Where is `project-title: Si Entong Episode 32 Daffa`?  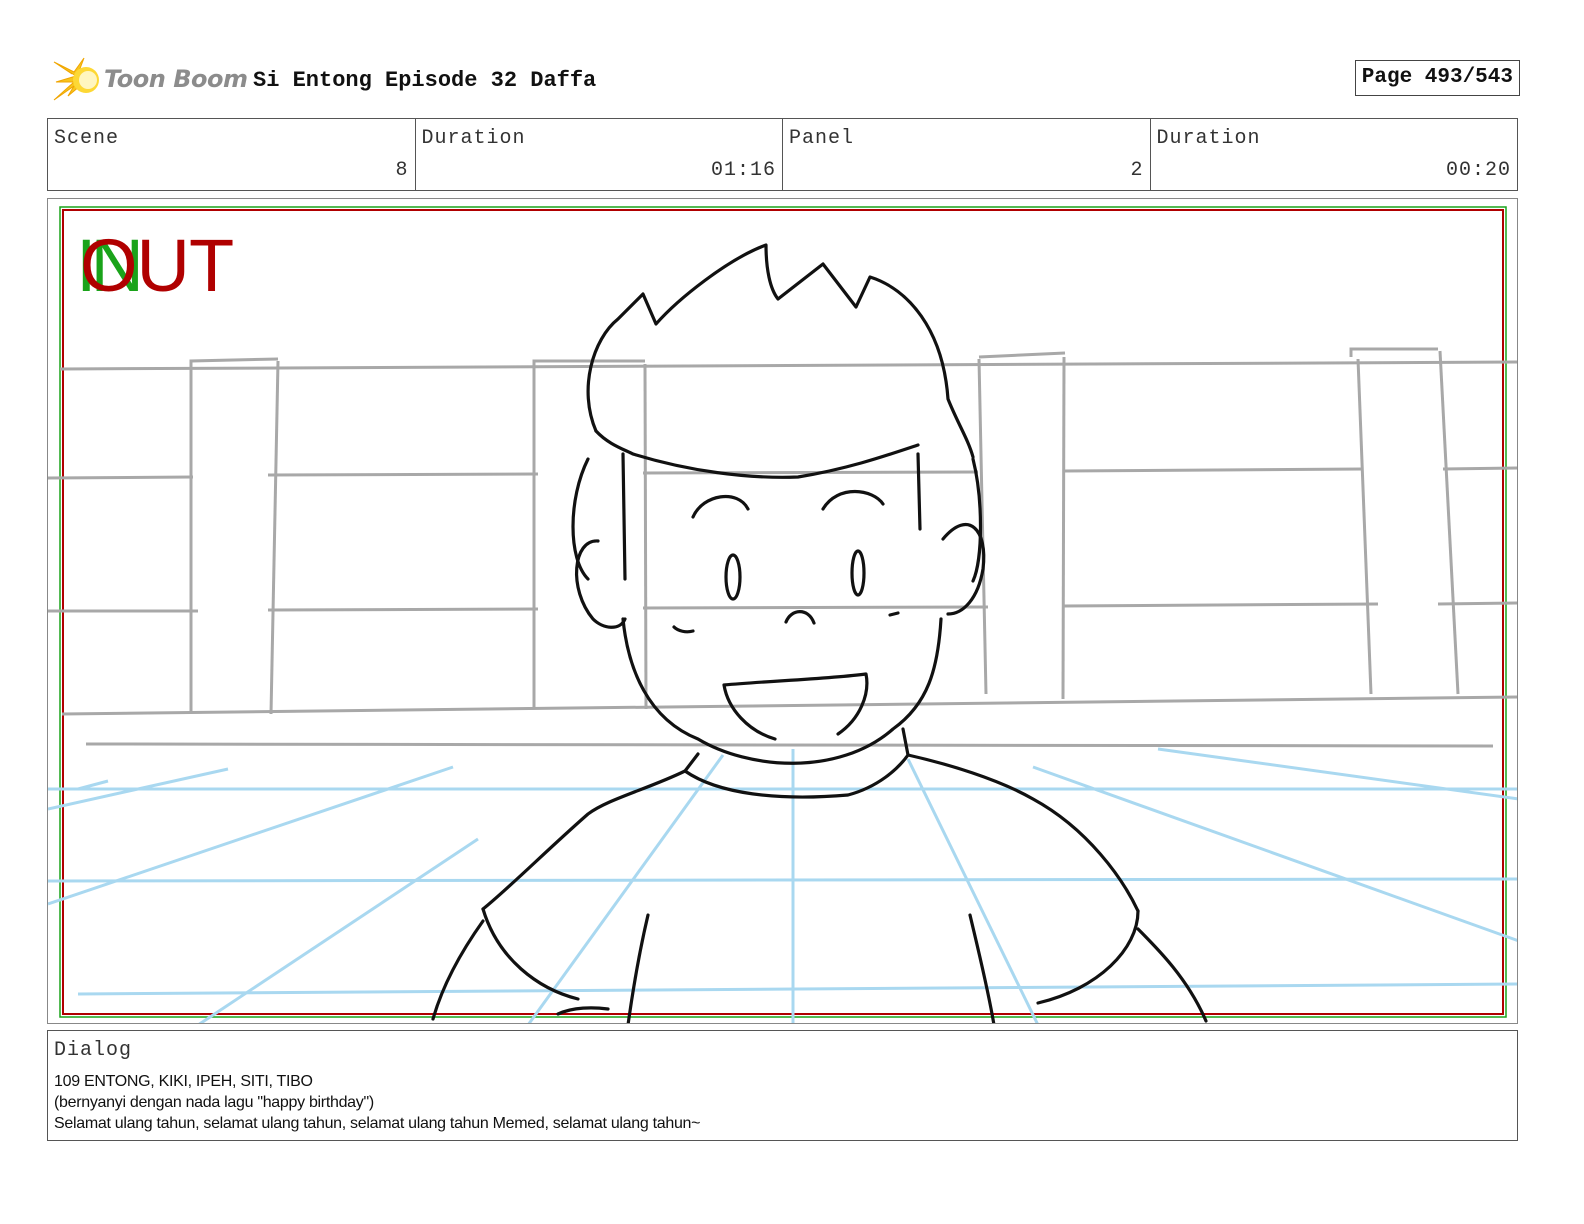
project-title: Si Entong Episode 32 Daffa is located at coordinates (425, 80).